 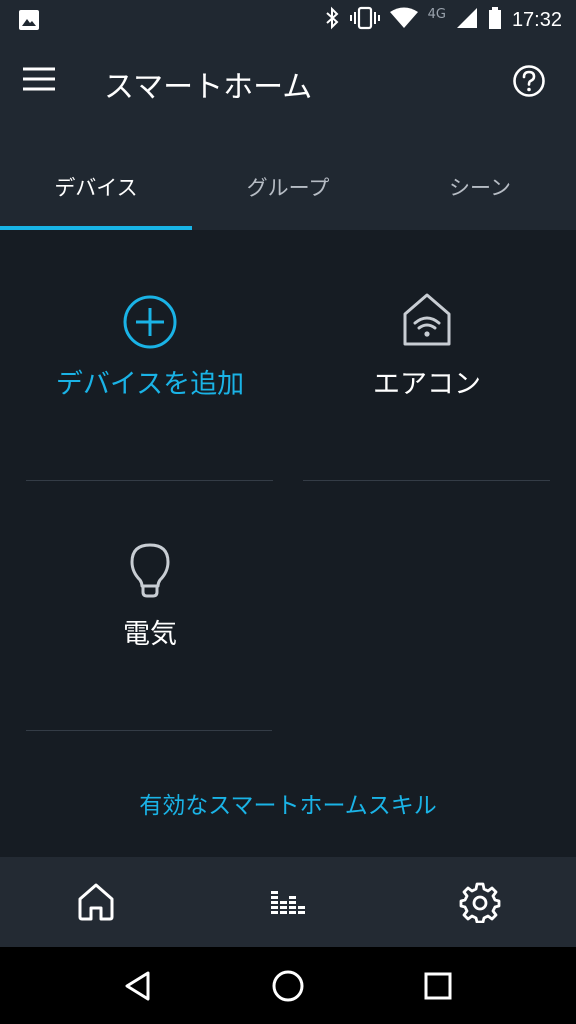 What do you see at coordinates (150, 573) in the screenshot?
I see `lightbulb-icon` at bounding box center [150, 573].